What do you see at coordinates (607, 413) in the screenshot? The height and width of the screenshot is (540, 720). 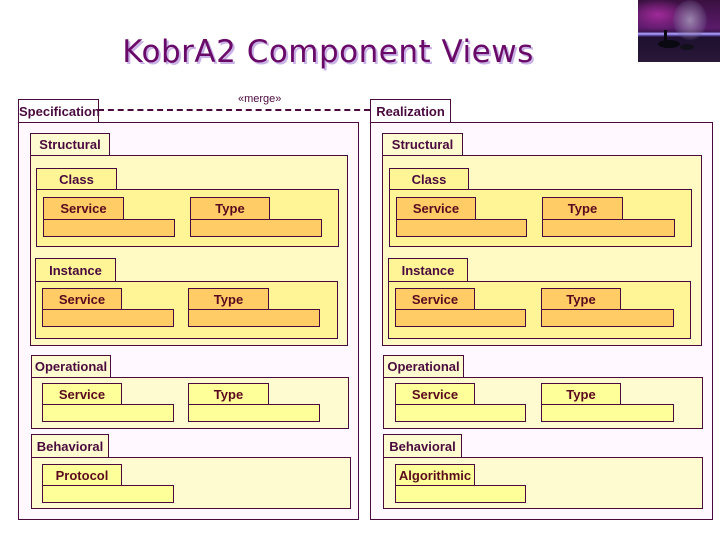 I see `real-operational-type-body` at bounding box center [607, 413].